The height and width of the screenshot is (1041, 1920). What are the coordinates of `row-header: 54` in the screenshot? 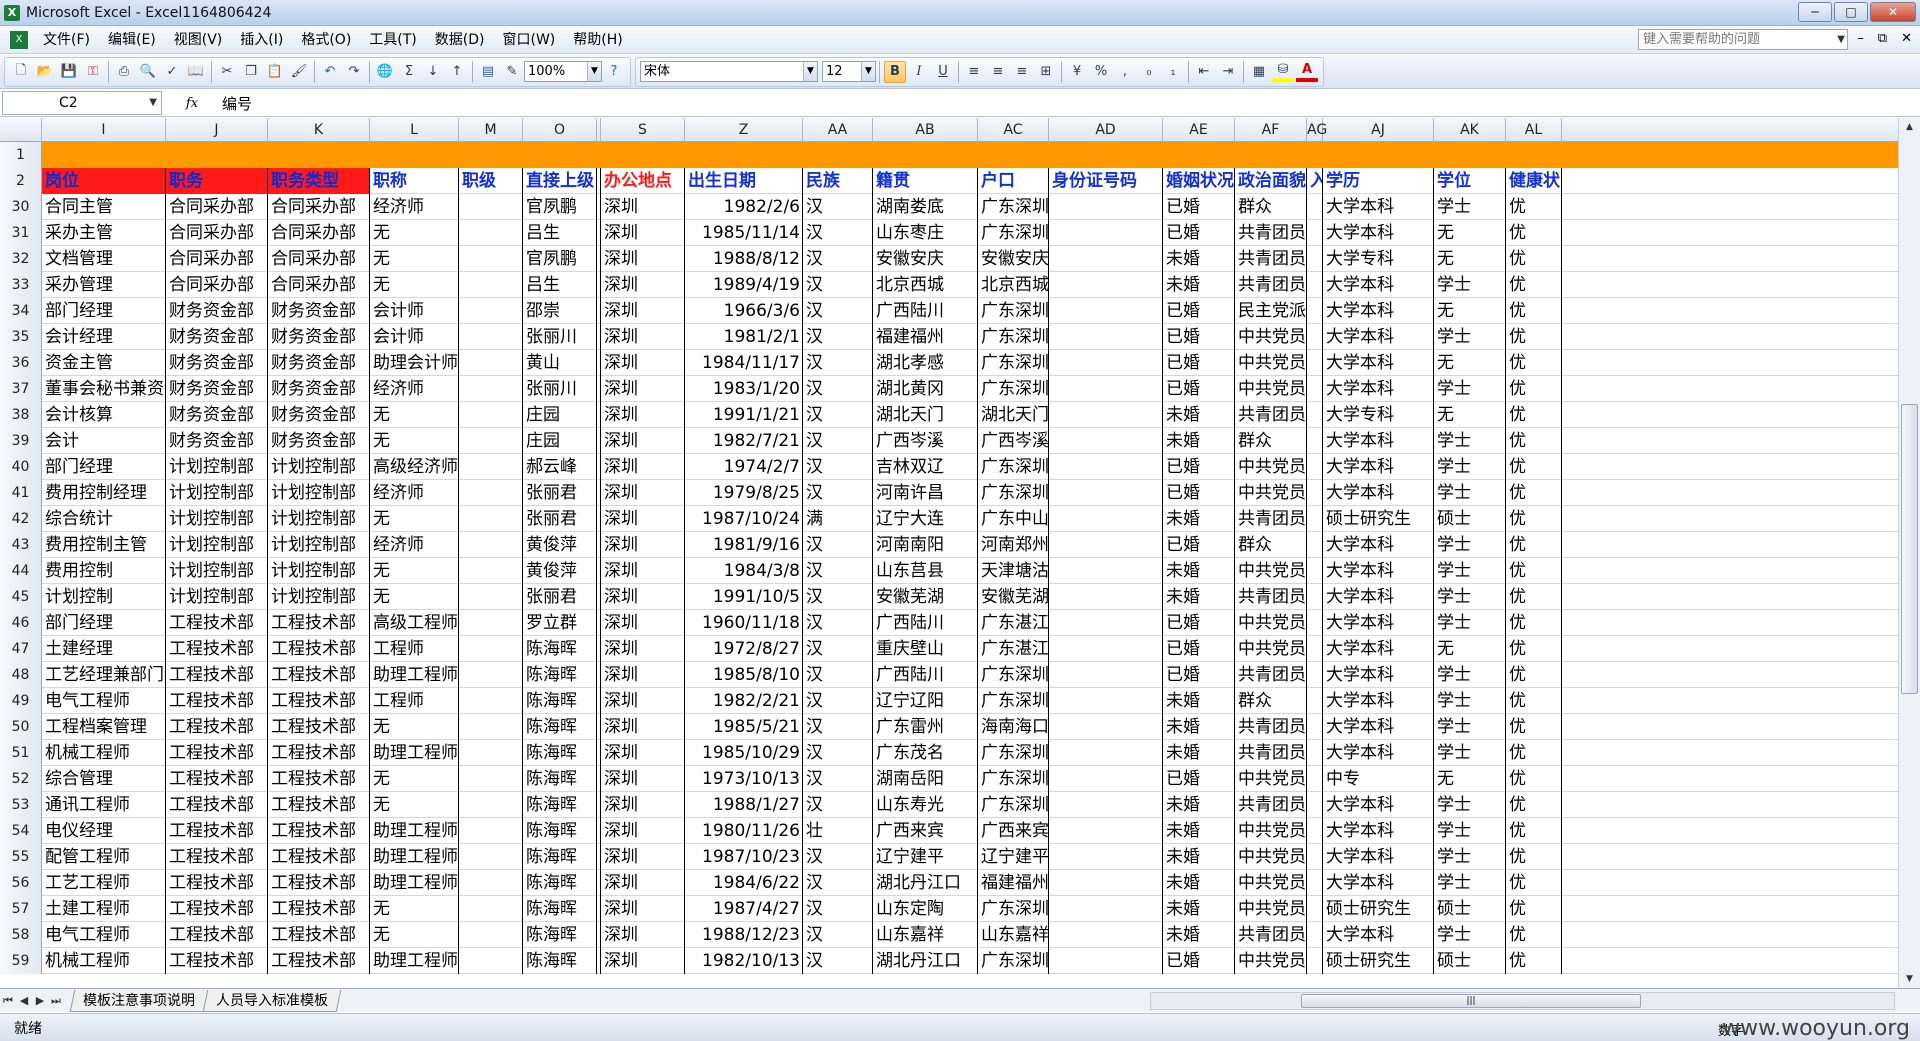 It's located at (21, 831).